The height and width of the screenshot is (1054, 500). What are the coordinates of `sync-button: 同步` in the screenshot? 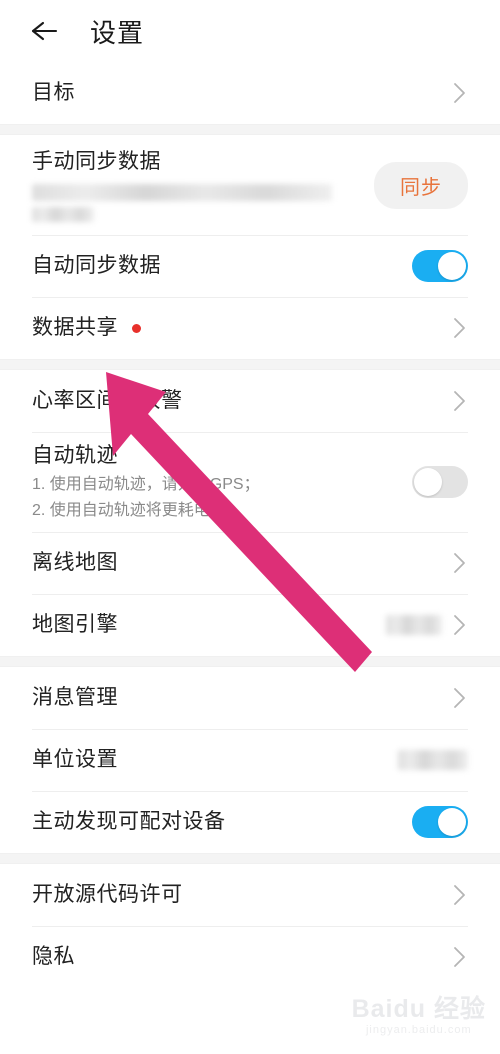 It's located at (421, 185).